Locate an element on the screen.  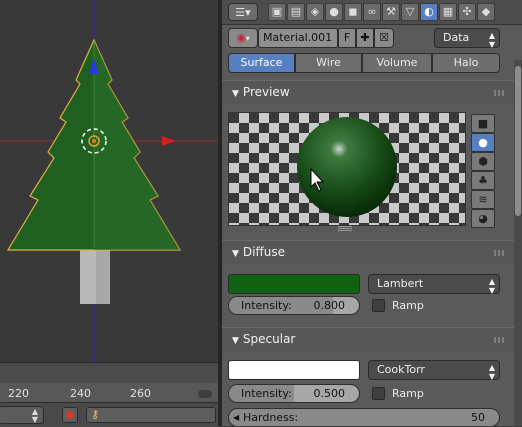
diffuse-ramp-checkbox is located at coordinates (378, 305).